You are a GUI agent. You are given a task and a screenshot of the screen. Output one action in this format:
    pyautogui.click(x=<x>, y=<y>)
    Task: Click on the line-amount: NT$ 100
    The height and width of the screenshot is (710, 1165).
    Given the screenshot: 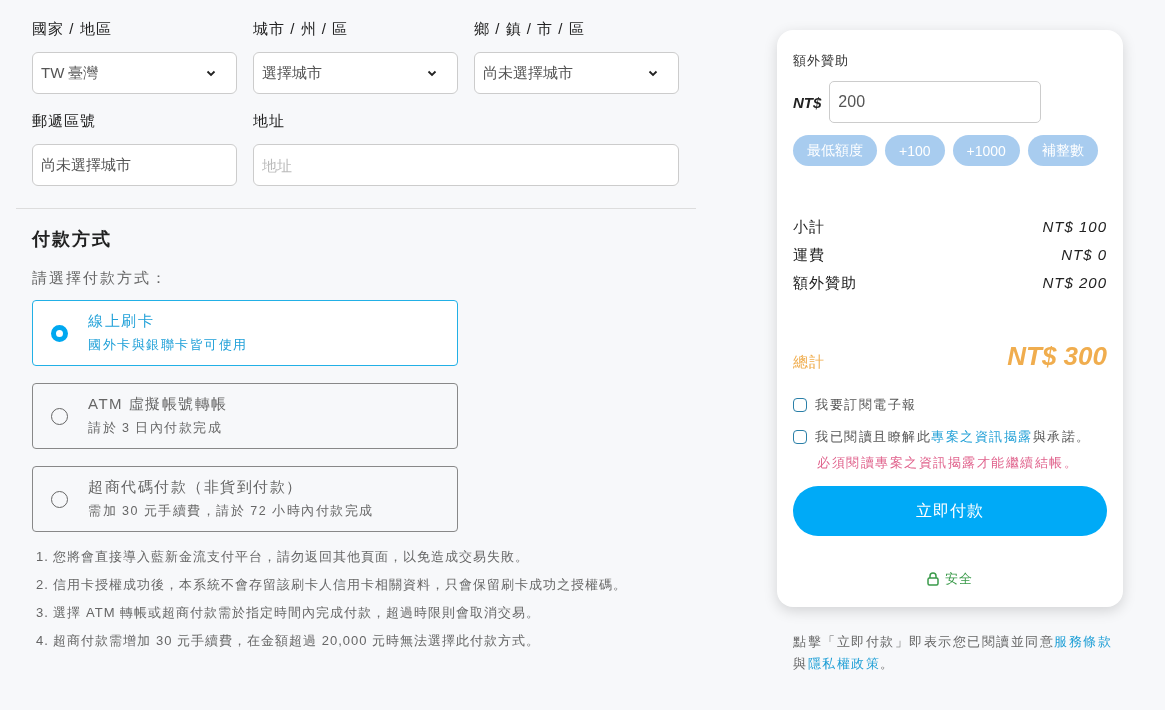 What is the action you would take?
    pyautogui.click(x=1074, y=227)
    